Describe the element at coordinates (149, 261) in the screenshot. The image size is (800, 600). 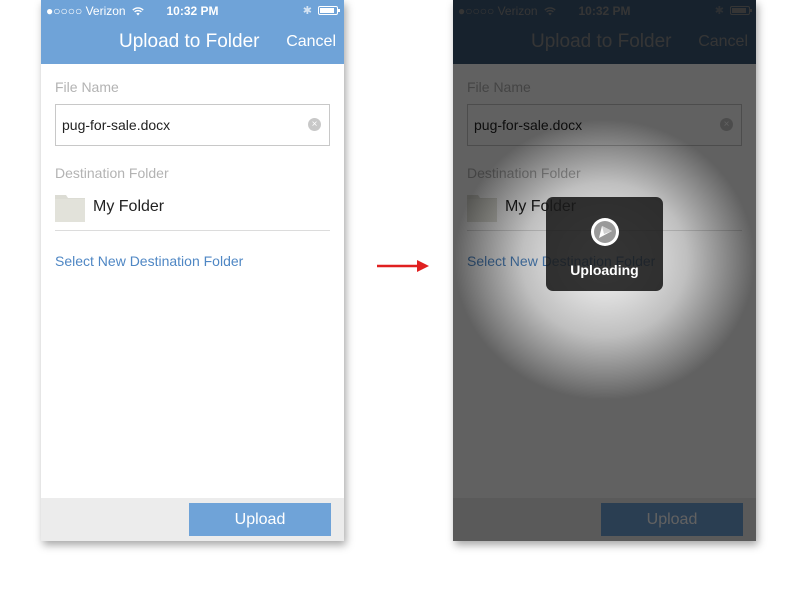
I see `select-new-destination-link: Select New Destination Folder` at that location.